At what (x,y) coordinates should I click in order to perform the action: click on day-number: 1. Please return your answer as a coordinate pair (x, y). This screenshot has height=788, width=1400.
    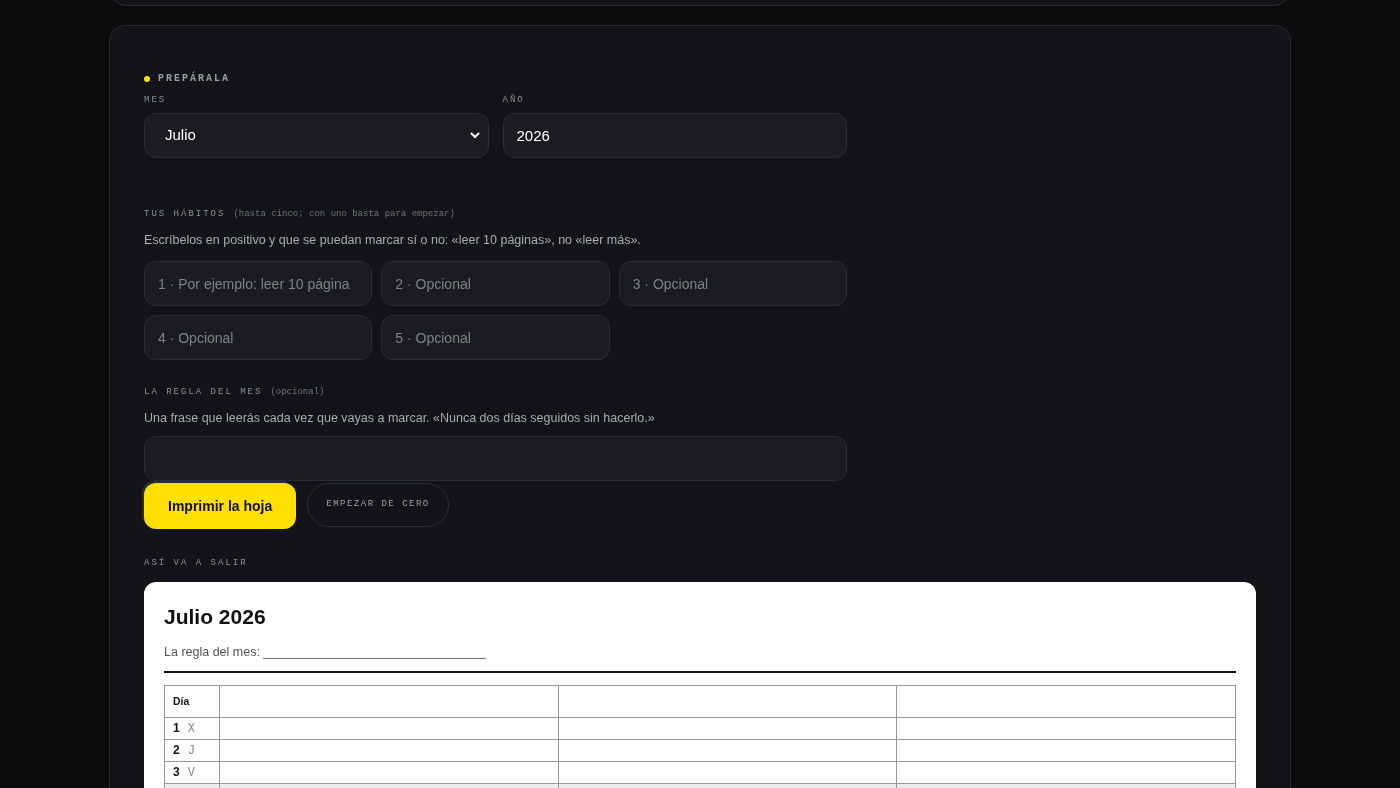
    Looking at the image, I should click on (176, 728).